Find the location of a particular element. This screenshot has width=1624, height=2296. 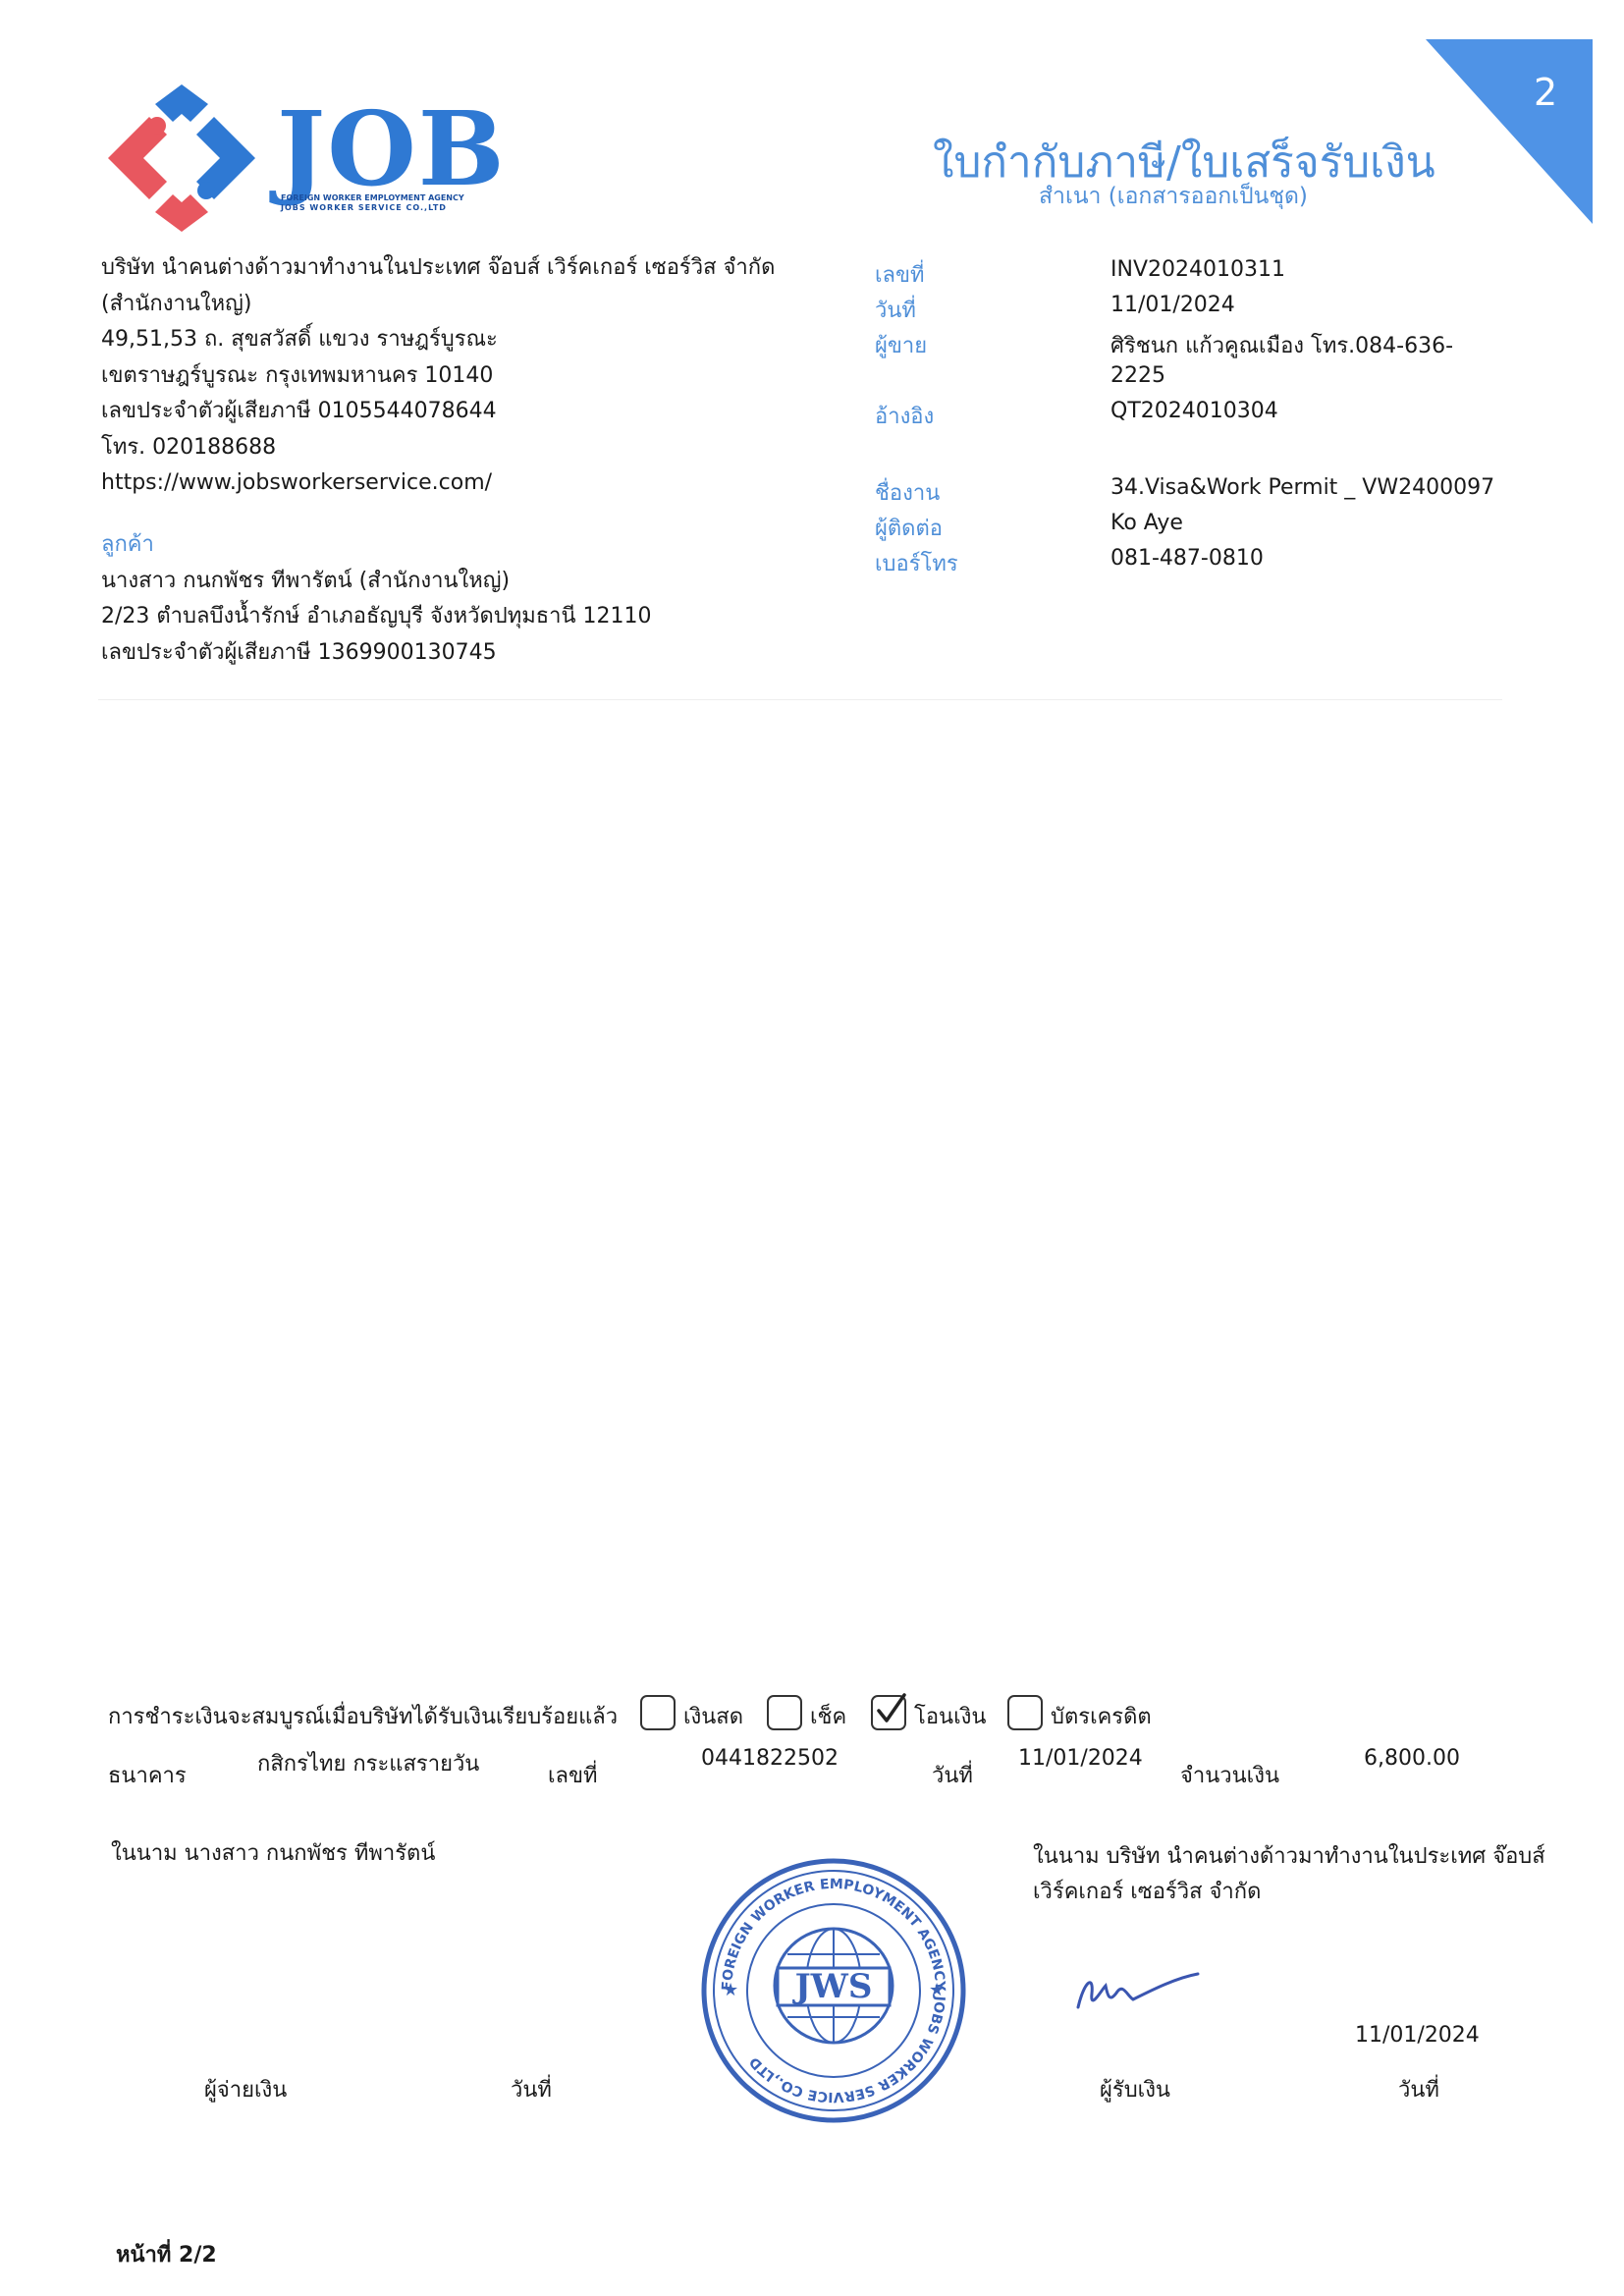

receiver-date-label: วันที่ is located at coordinates (1418, 2090).